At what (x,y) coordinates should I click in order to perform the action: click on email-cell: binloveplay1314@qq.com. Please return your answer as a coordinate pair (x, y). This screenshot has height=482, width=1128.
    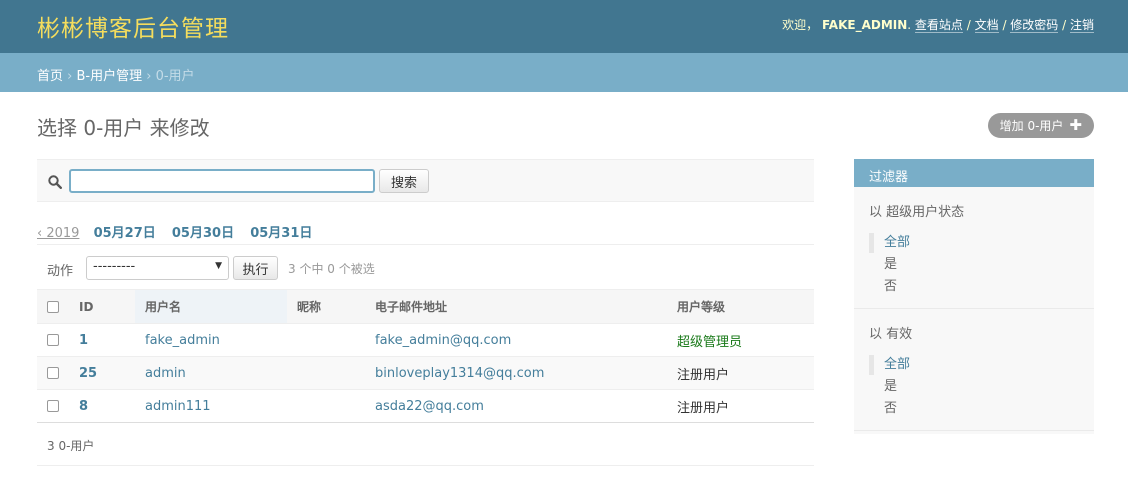
    Looking at the image, I should click on (516, 373).